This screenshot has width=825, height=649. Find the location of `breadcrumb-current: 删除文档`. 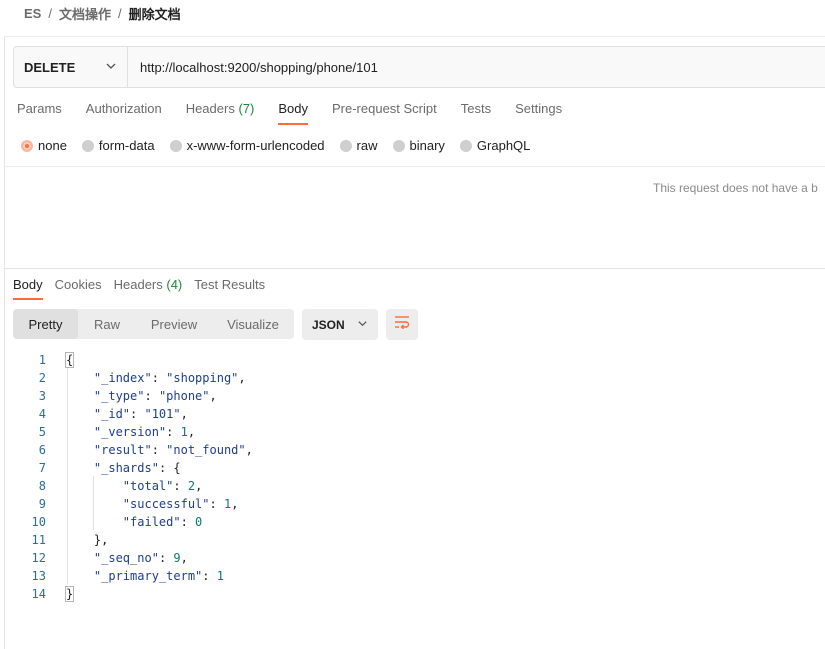

breadcrumb-current: 删除文档 is located at coordinates (155, 13).